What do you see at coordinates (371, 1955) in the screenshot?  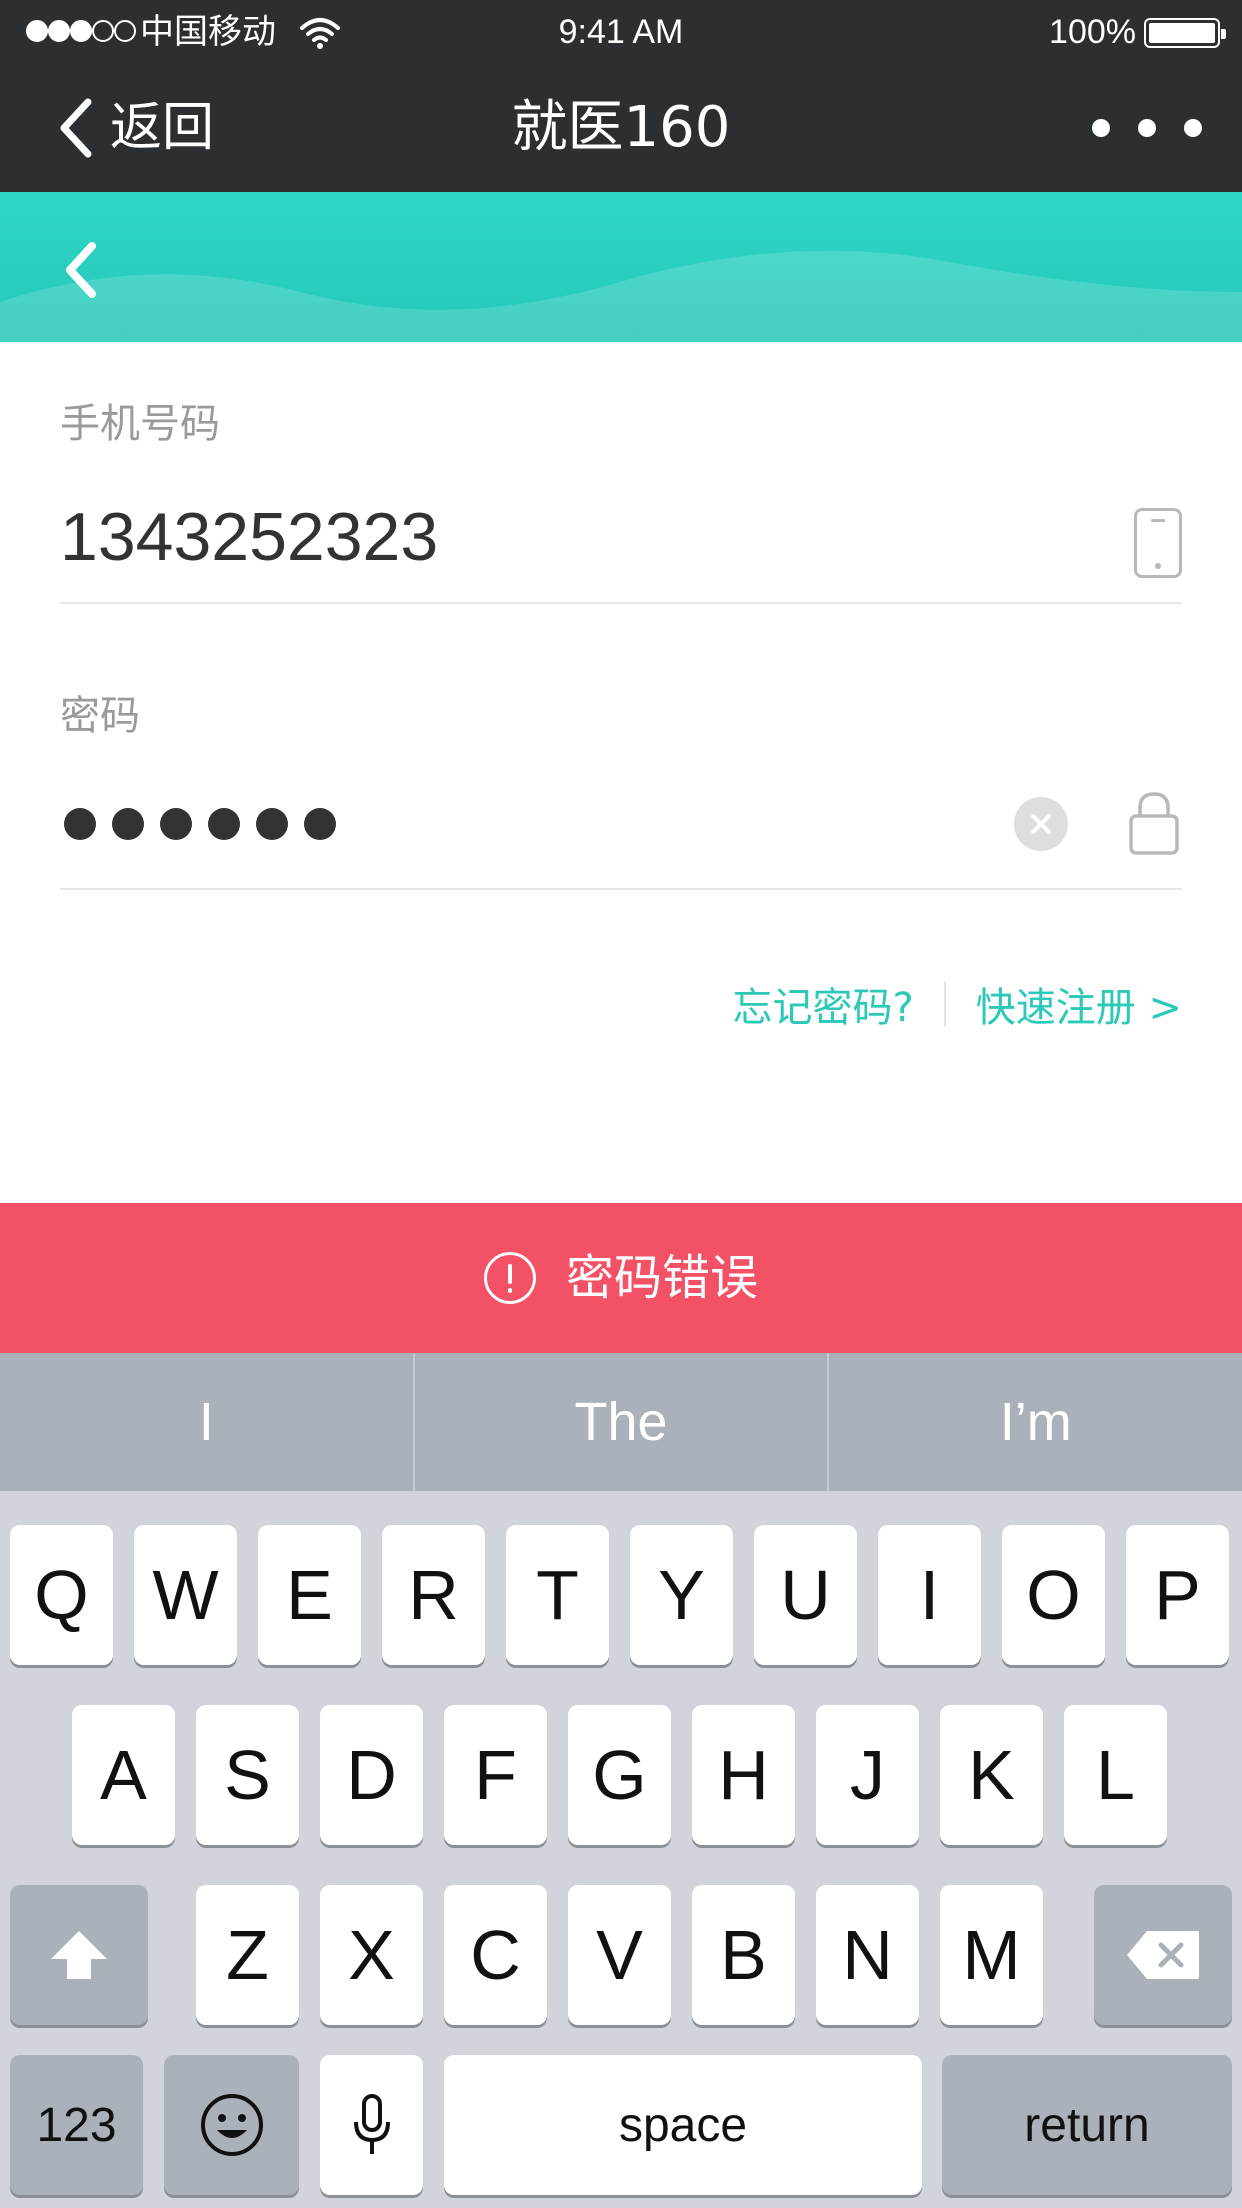 I see `key-x: X` at bounding box center [371, 1955].